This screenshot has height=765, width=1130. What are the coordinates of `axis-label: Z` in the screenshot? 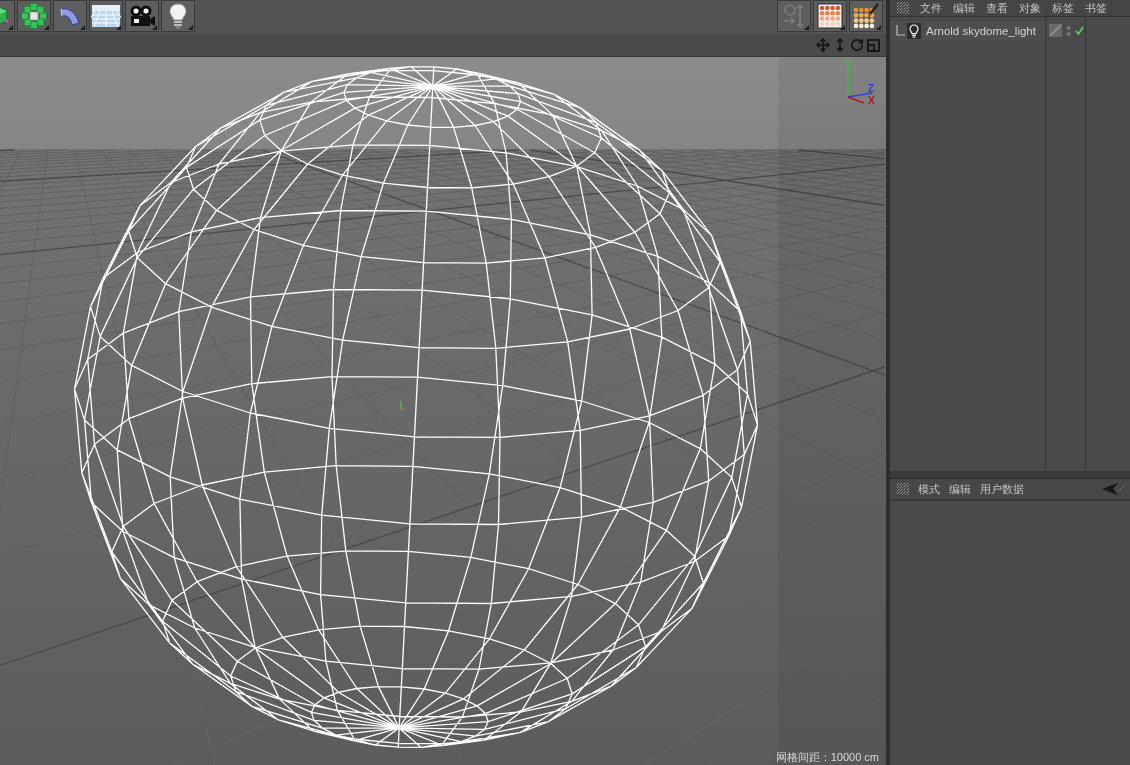 It's located at (871, 89).